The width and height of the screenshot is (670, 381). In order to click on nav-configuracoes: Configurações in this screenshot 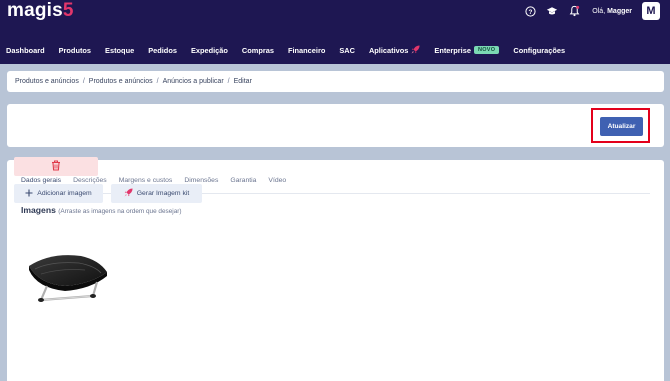, I will do `click(539, 50)`.